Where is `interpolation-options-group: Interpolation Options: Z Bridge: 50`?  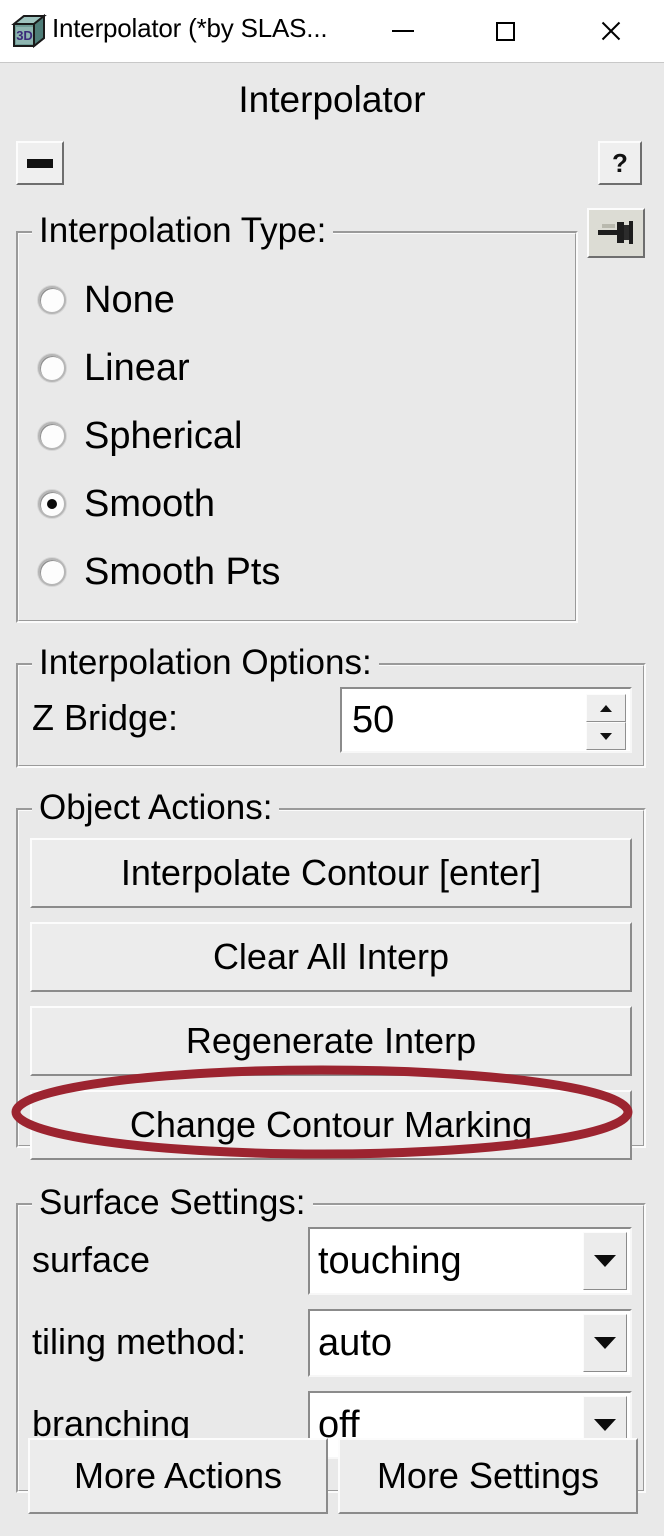 interpolation-options-group: Interpolation Options: Z Bridge: 50 is located at coordinates (331, 705).